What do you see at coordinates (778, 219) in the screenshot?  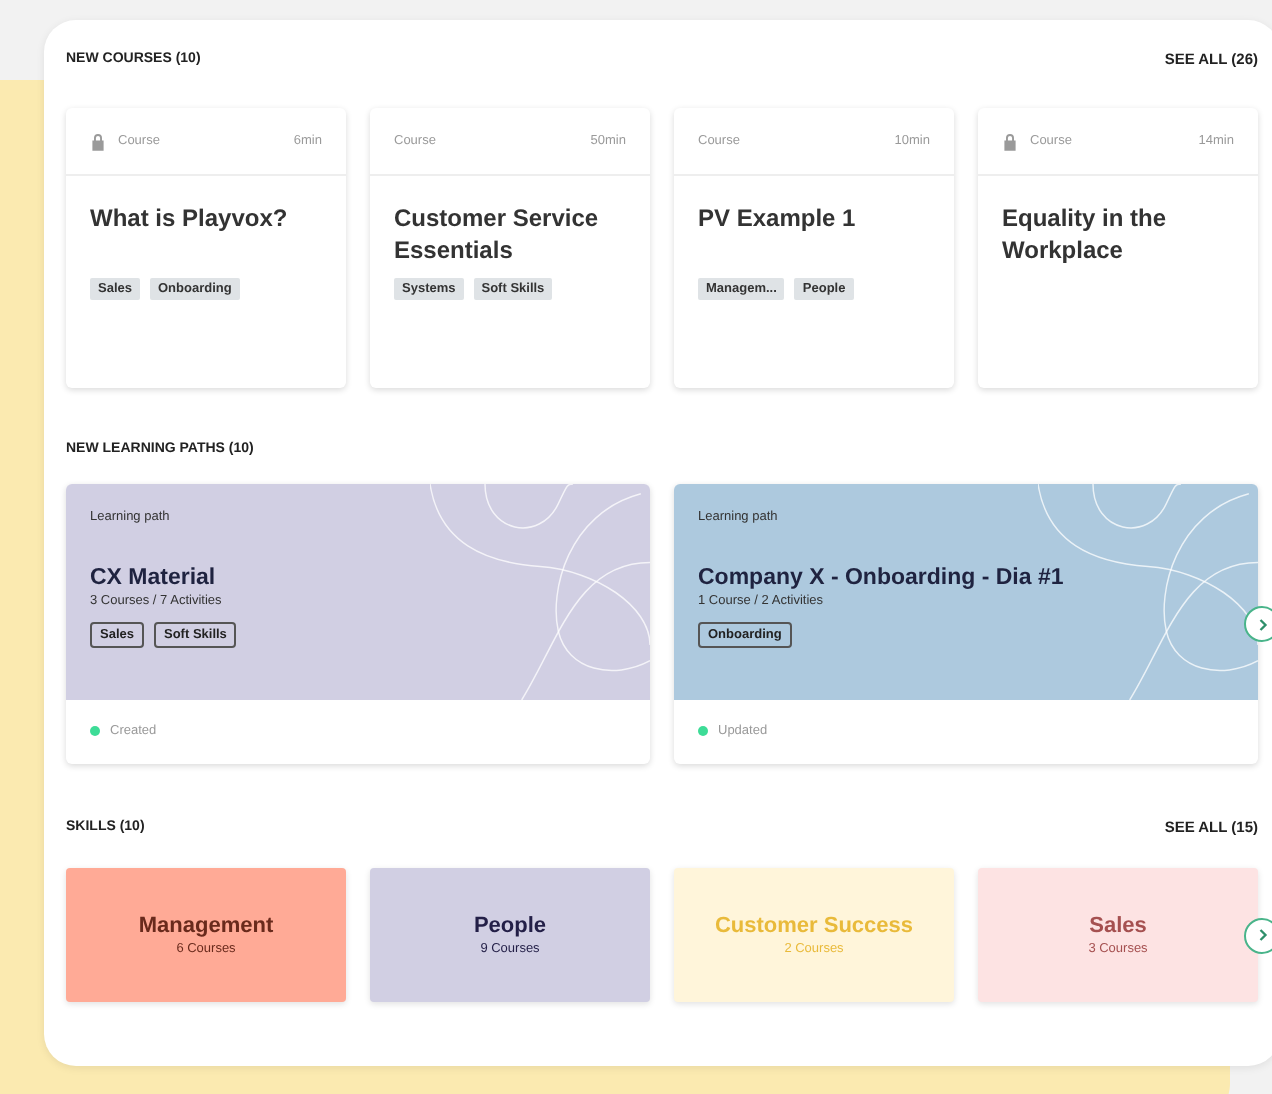 I see `course-title: PV Example 1` at bounding box center [778, 219].